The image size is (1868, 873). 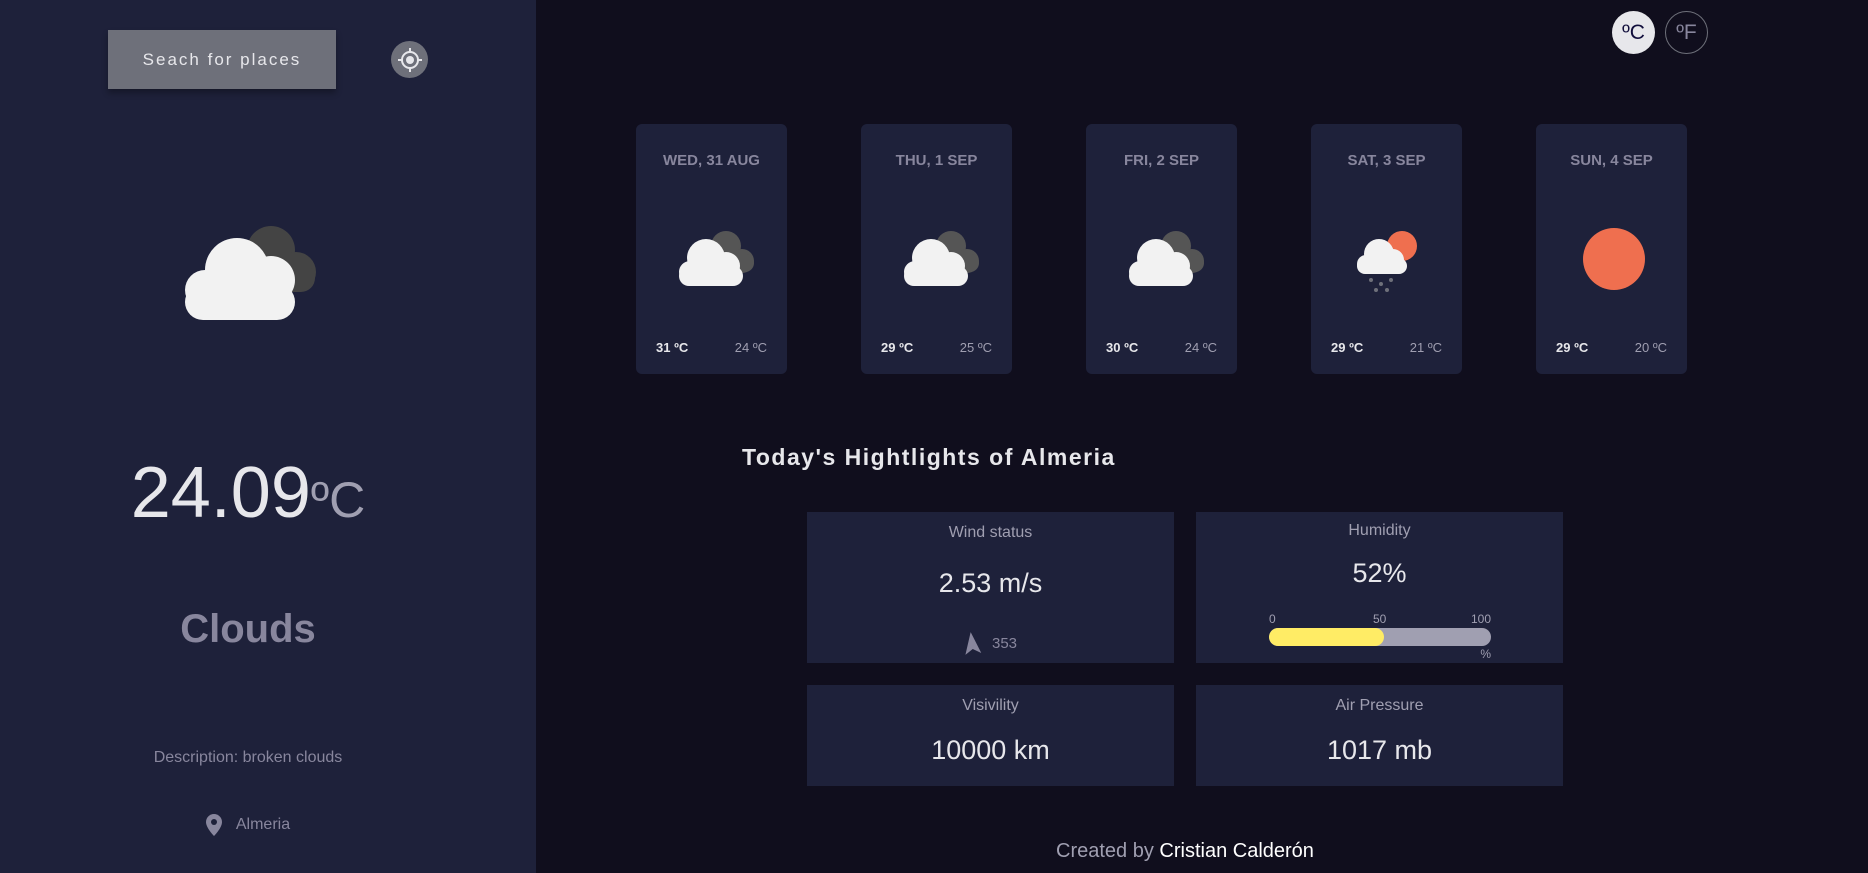 What do you see at coordinates (220, 493) in the screenshot?
I see `temperature-value: 24.09` at bounding box center [220, 493].